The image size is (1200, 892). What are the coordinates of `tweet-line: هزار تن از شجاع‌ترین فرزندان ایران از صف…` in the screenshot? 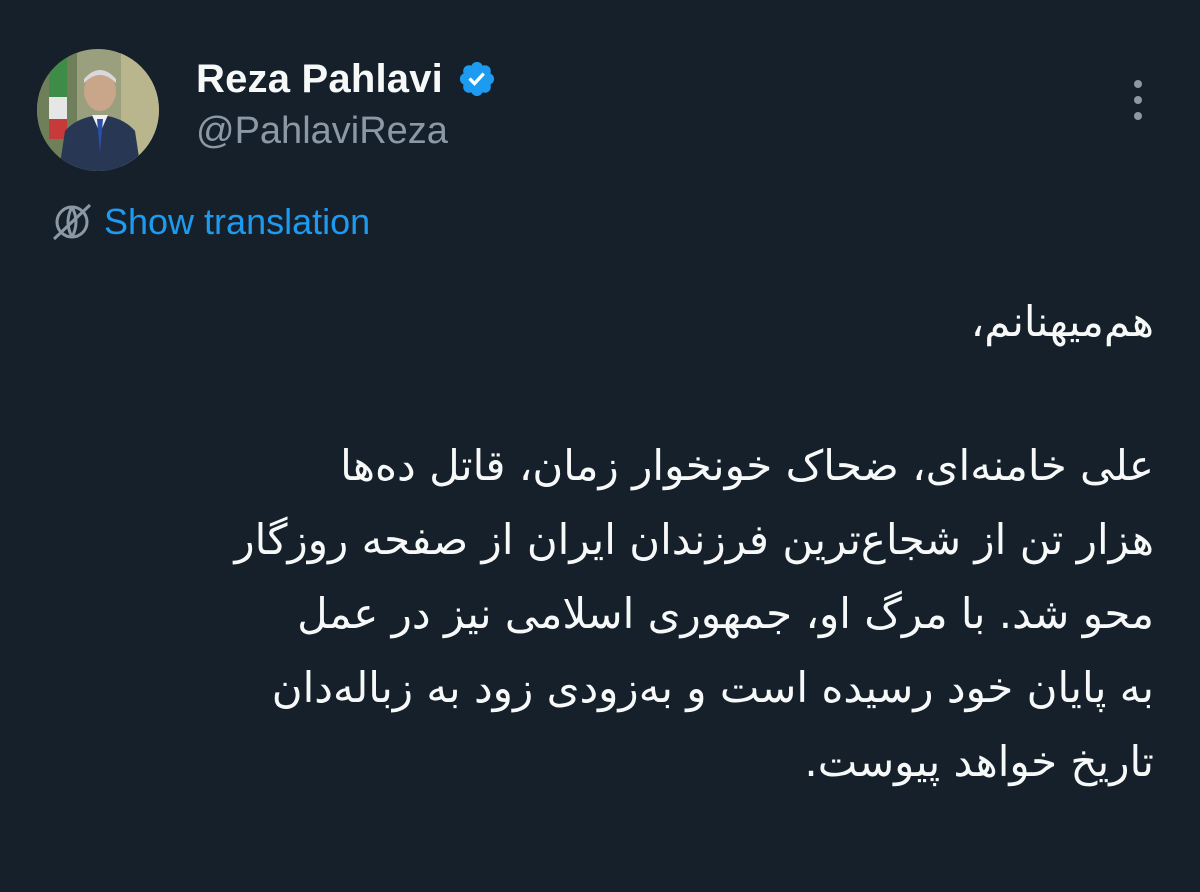 It's located at (694, 539).